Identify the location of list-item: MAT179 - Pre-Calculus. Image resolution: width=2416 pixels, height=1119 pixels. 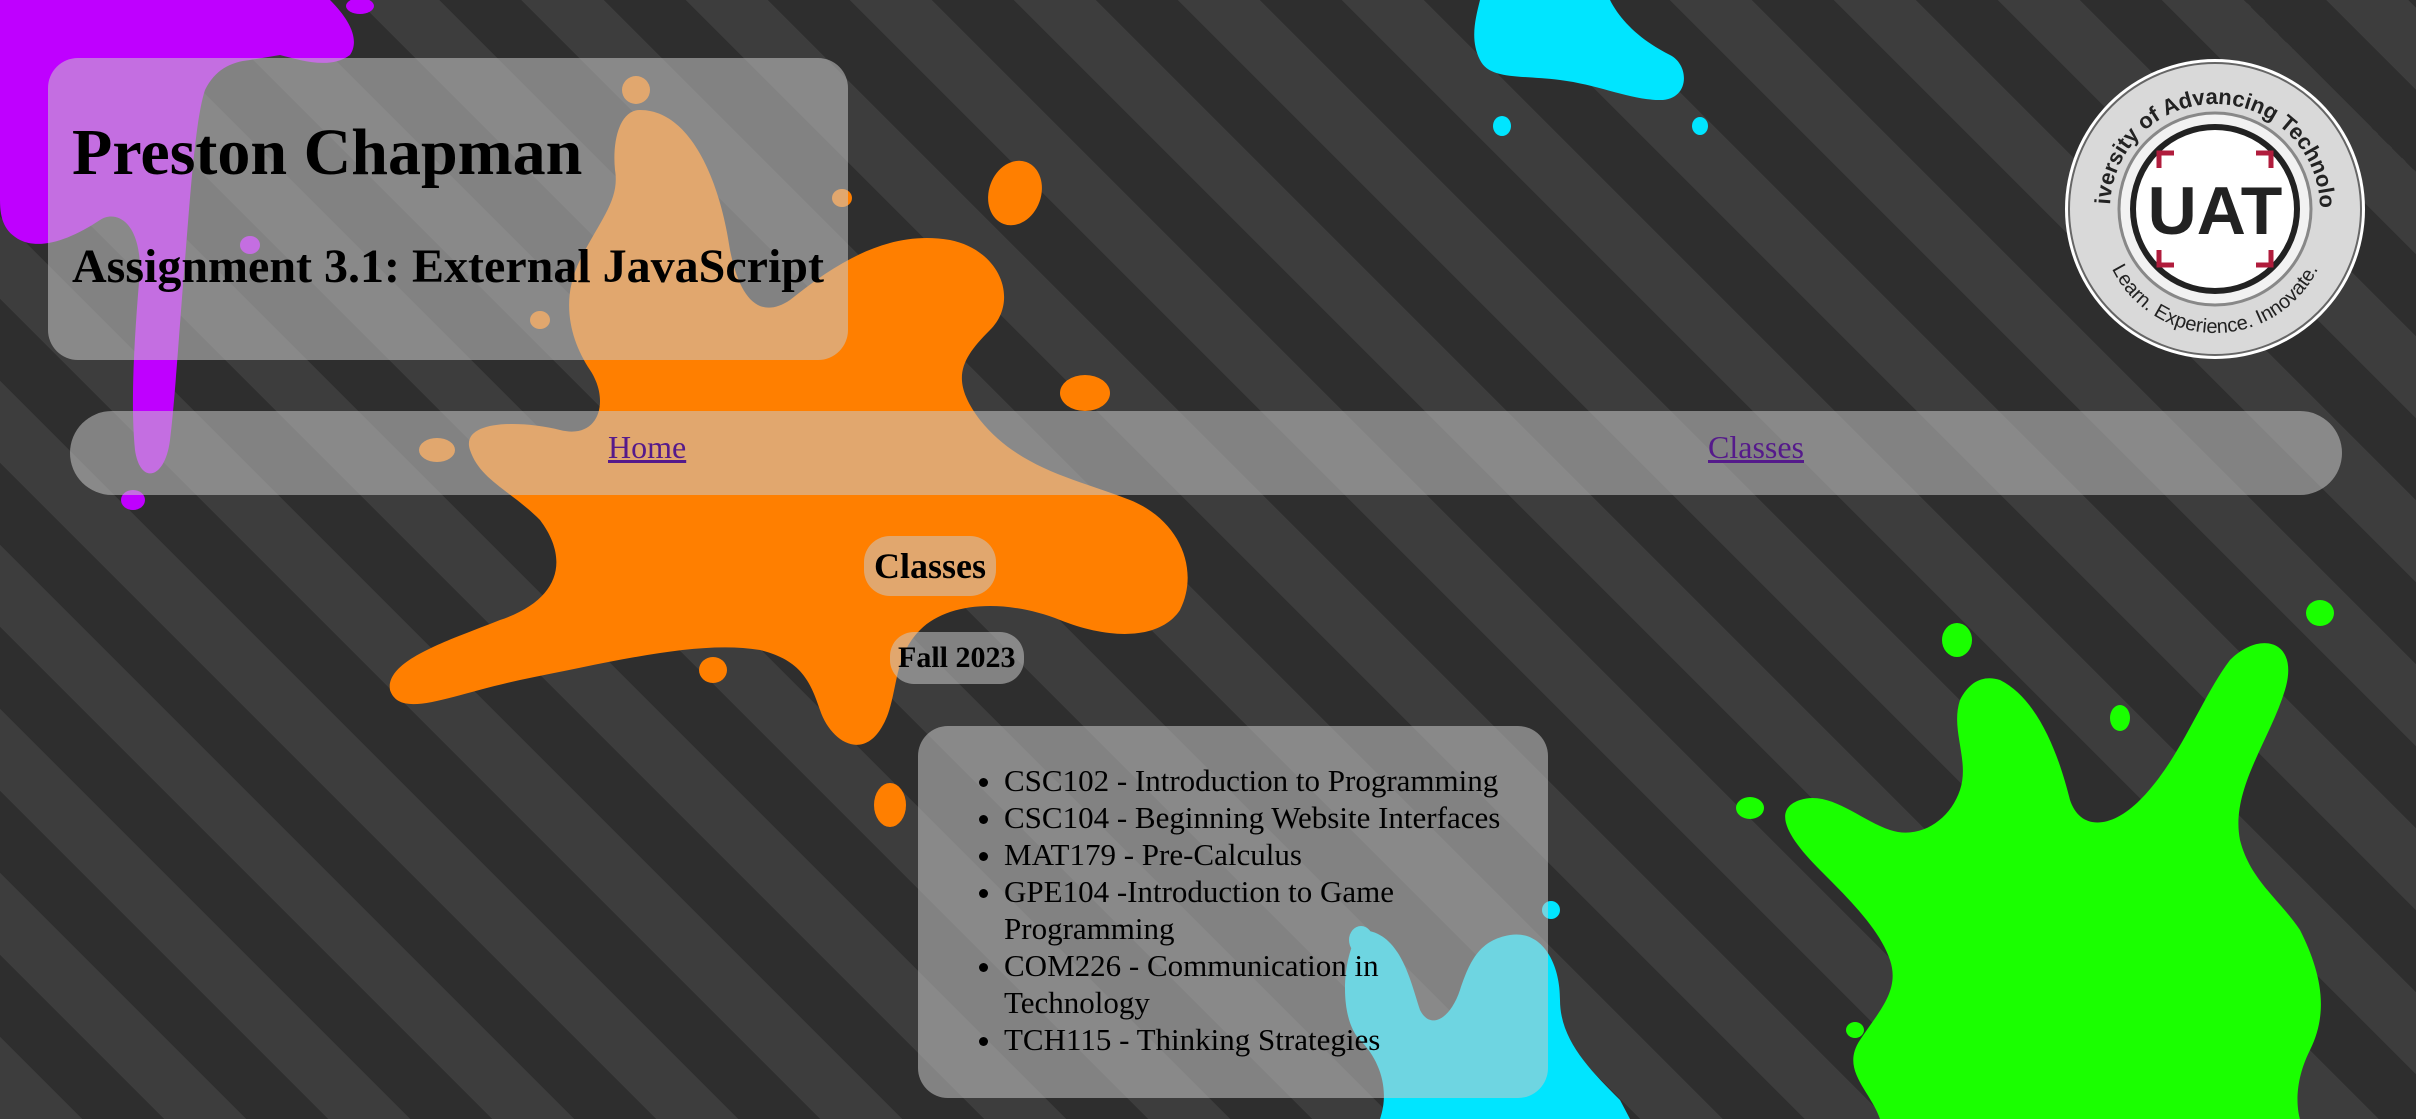
(1264, 854).